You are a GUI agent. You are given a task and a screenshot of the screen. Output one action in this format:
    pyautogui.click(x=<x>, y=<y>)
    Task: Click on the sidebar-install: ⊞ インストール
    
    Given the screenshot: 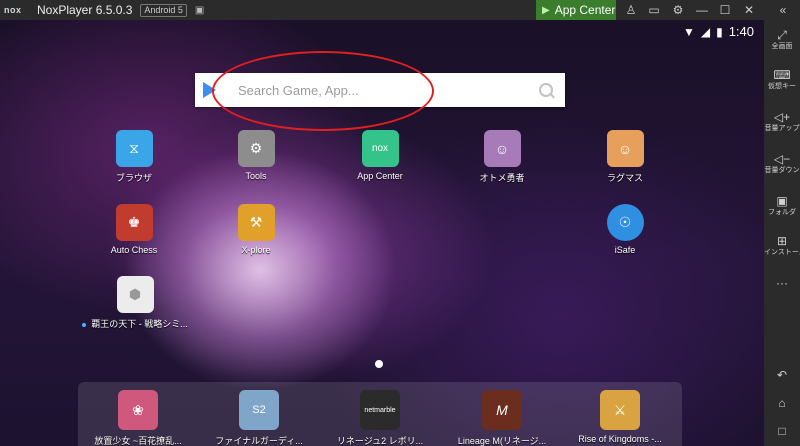 What is the action you would take?
    pyautogui.click(x=782, y=245)
    